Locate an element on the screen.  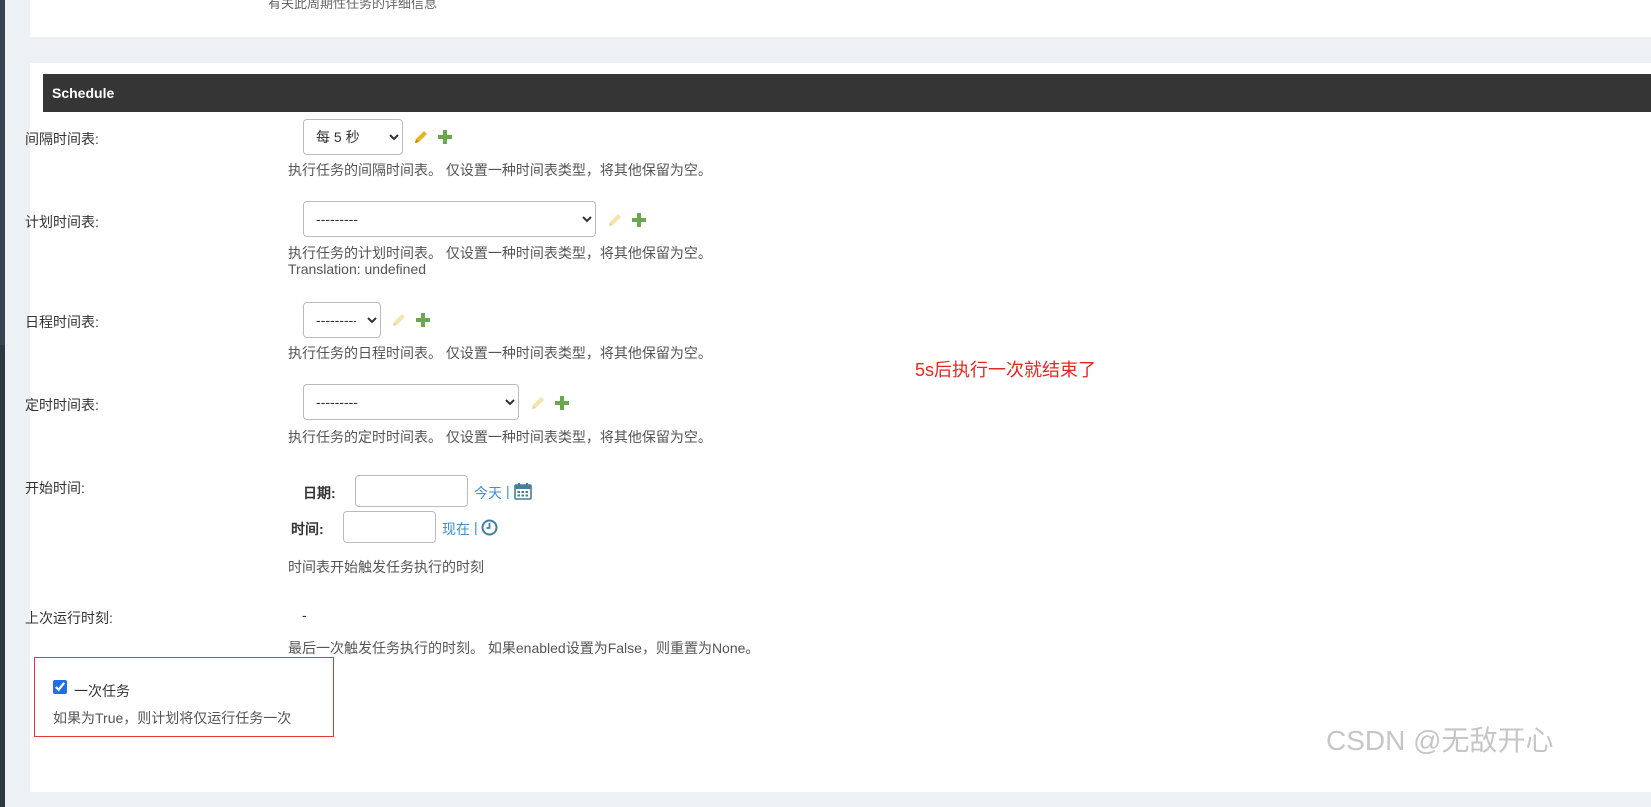
description-help-text: 有关此周期性任务的详细信息 is located at coordinates (353, 5).